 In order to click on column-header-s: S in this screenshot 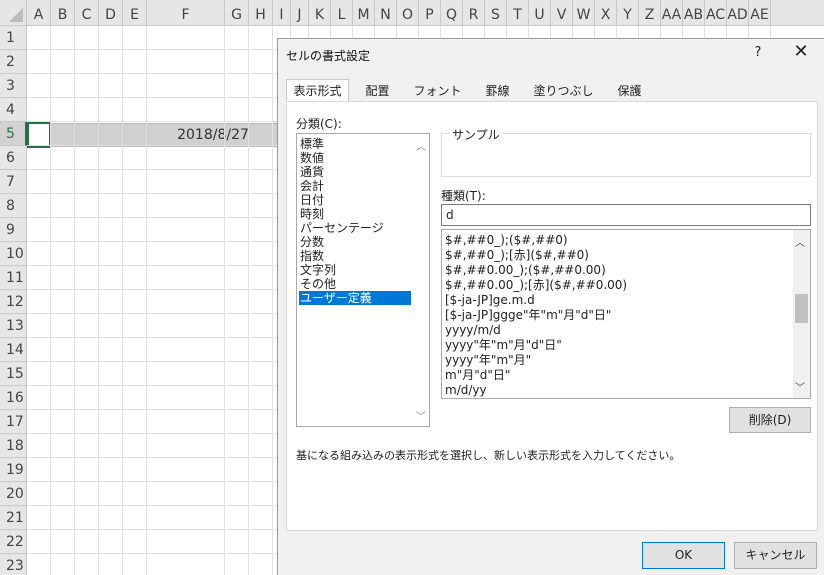, I will do `click(496, 13)`.